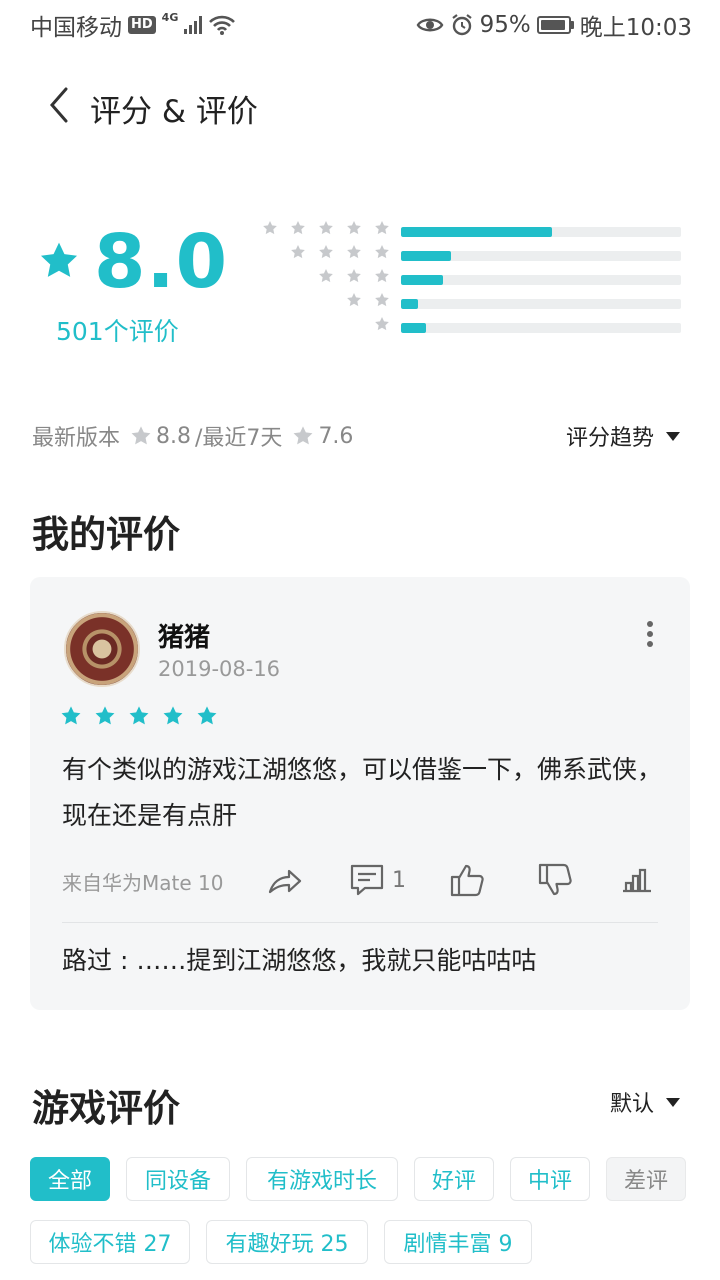 The height and width of the screenshot is (1280, 720). I want to click on filter-same-device: 同设备, so click(178, 1179).